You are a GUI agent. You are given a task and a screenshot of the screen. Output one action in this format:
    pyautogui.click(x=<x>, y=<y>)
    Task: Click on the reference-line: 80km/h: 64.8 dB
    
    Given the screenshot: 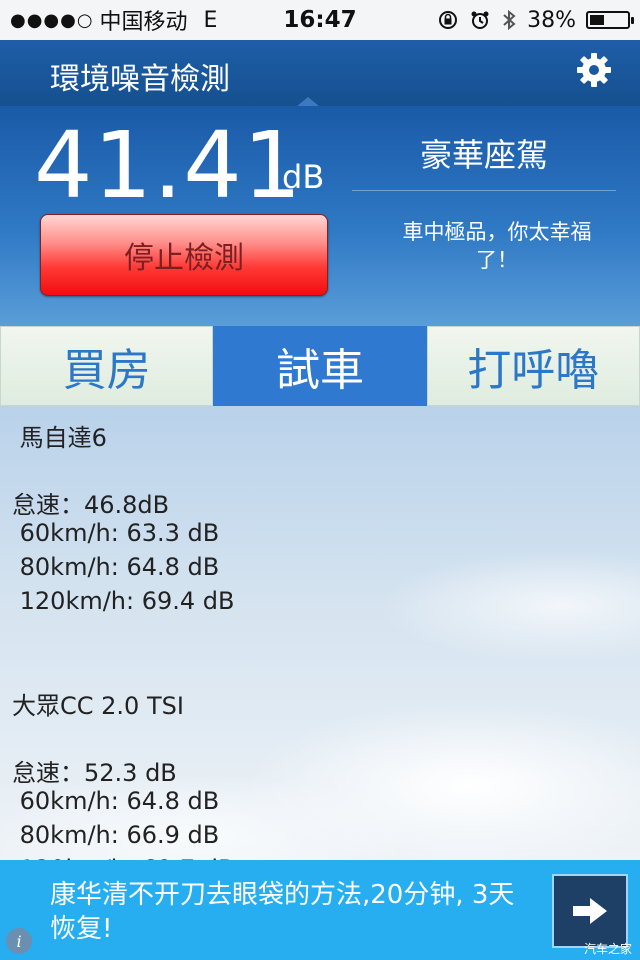 What is the action you would take?
    pyautogui.click(x=116, y=567)
    